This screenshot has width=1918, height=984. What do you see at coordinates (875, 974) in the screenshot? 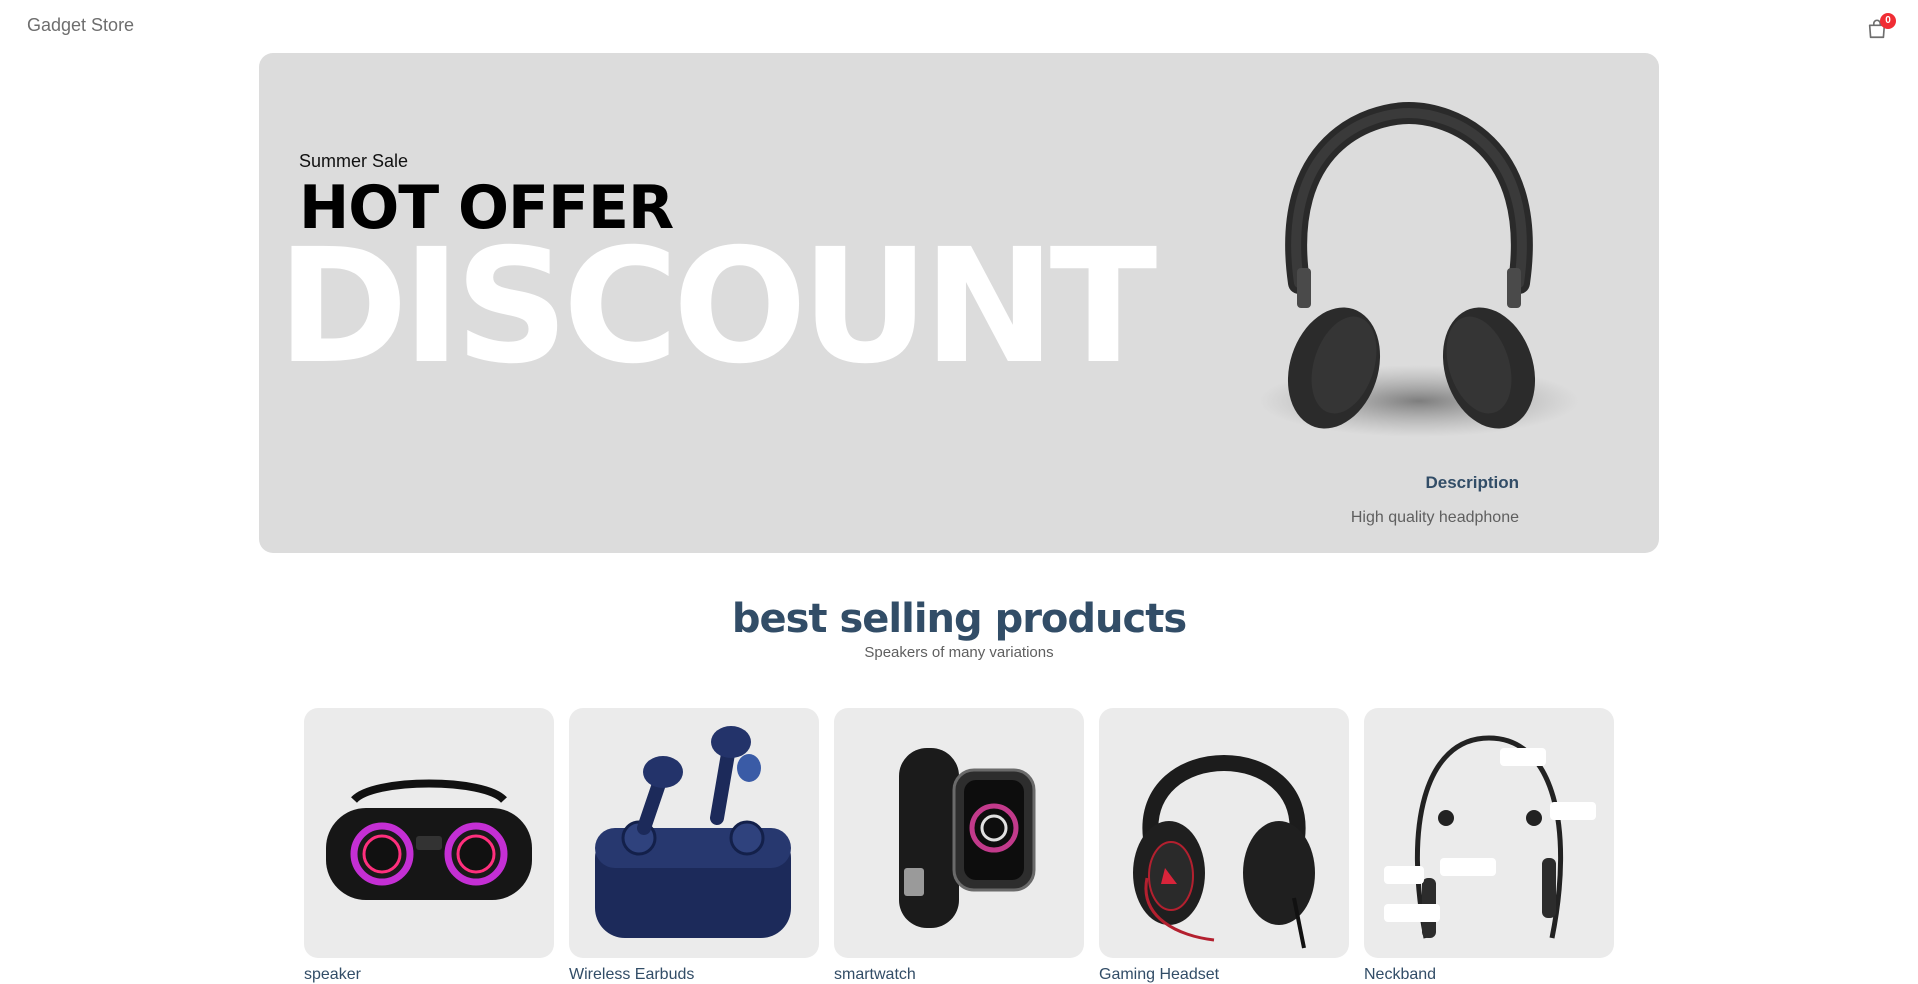
I see `product-name: smartwatch` at bounding box center [875, 974].